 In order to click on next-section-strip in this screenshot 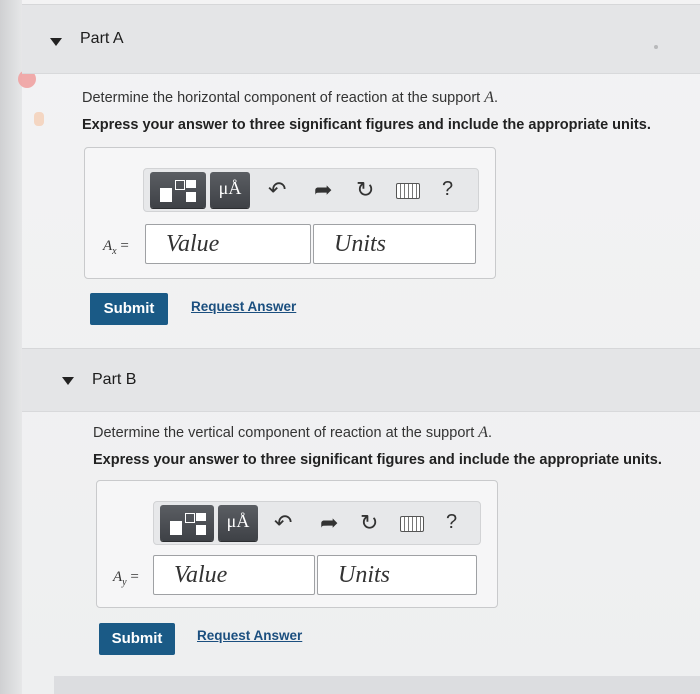, I will do `click(377, 685)`.